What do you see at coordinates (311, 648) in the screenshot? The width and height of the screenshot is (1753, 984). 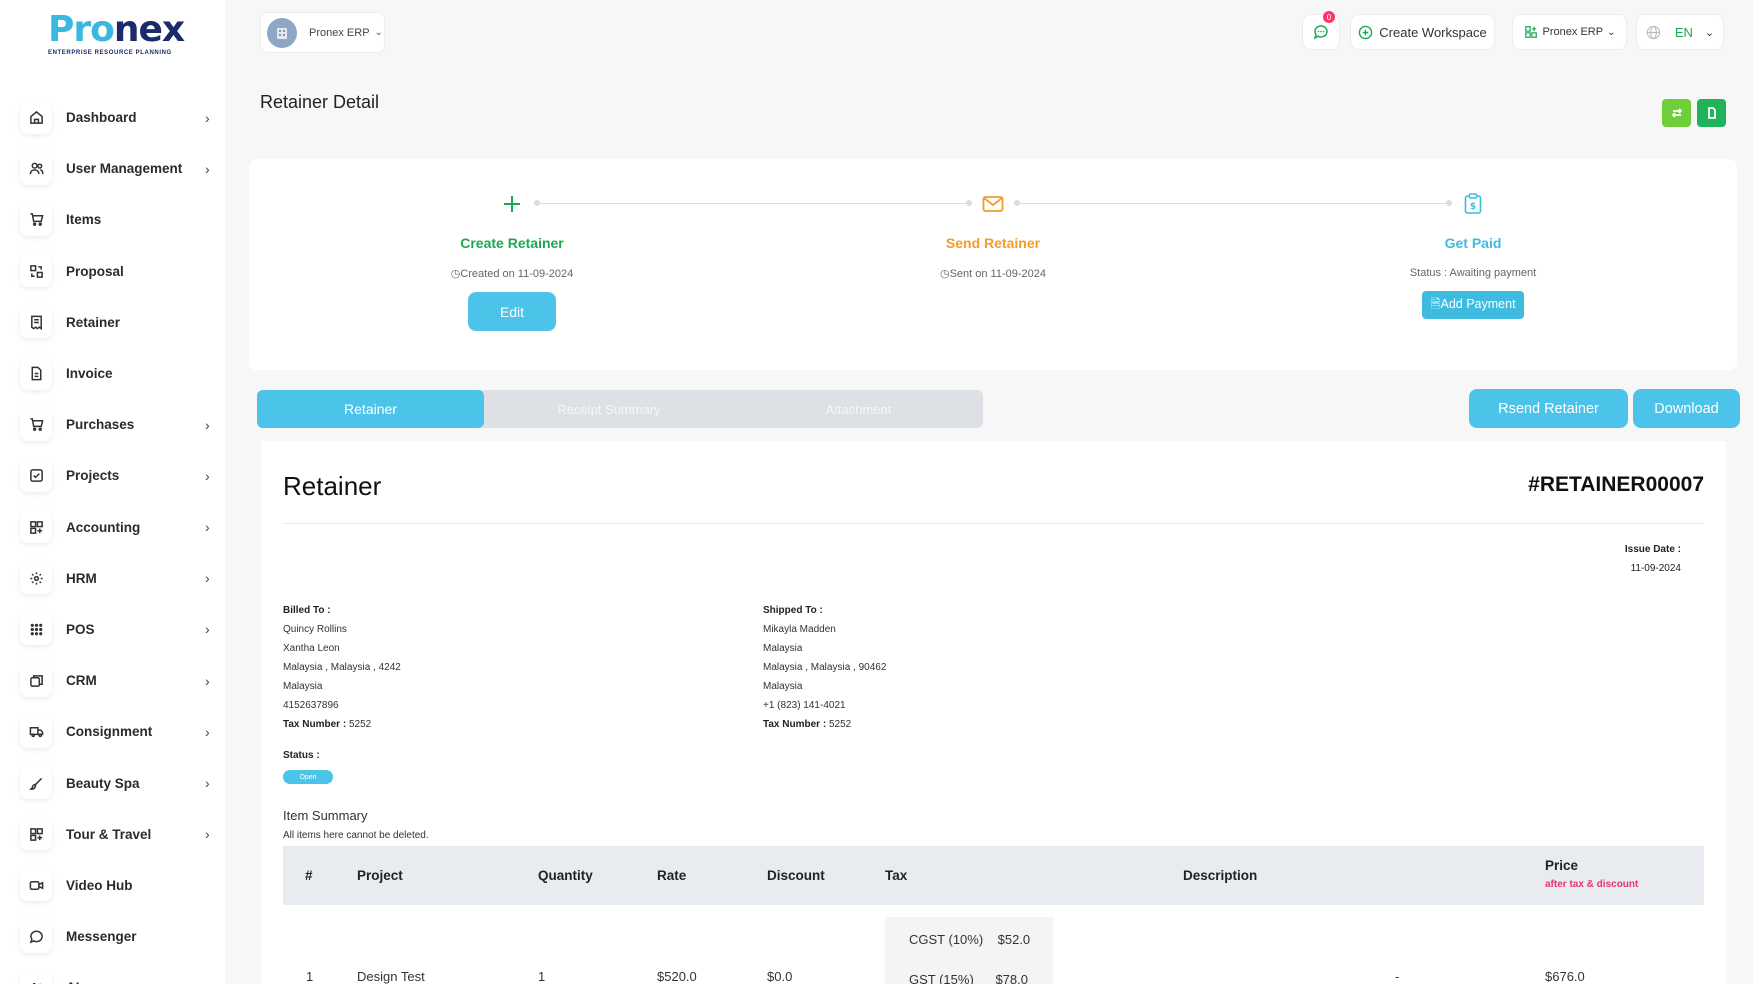 I see `billed-line: Xantha Leon` at bounding box center [311, 648].